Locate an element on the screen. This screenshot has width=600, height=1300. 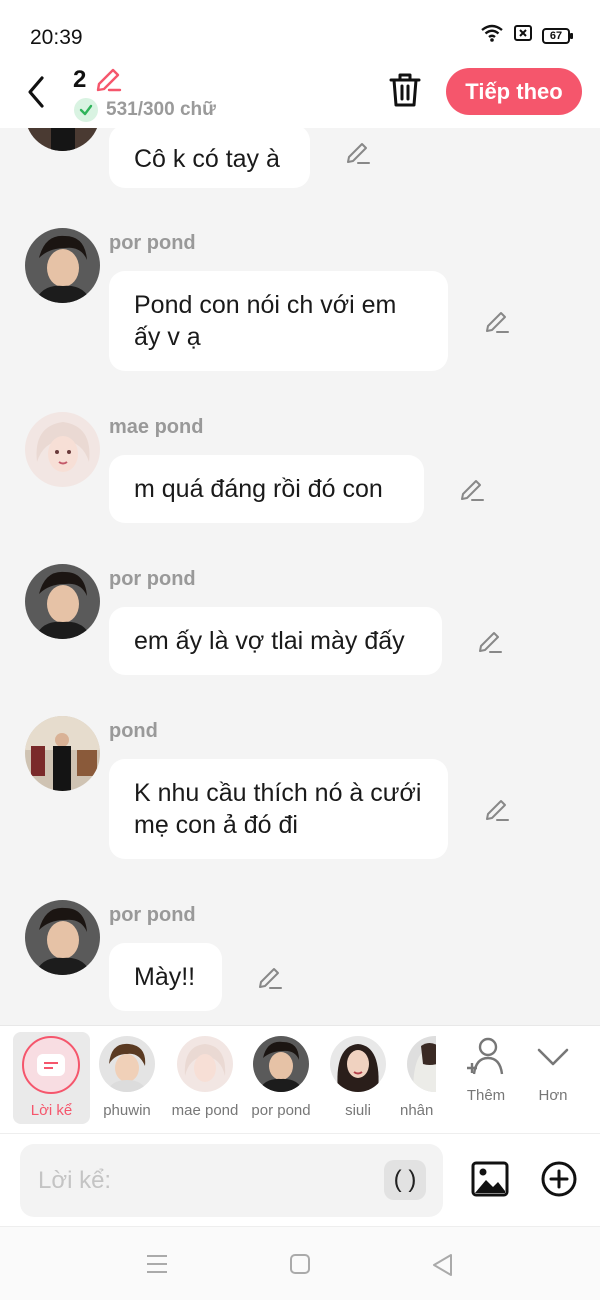
character-label: phuwin is located at coordinates (127, 1110).